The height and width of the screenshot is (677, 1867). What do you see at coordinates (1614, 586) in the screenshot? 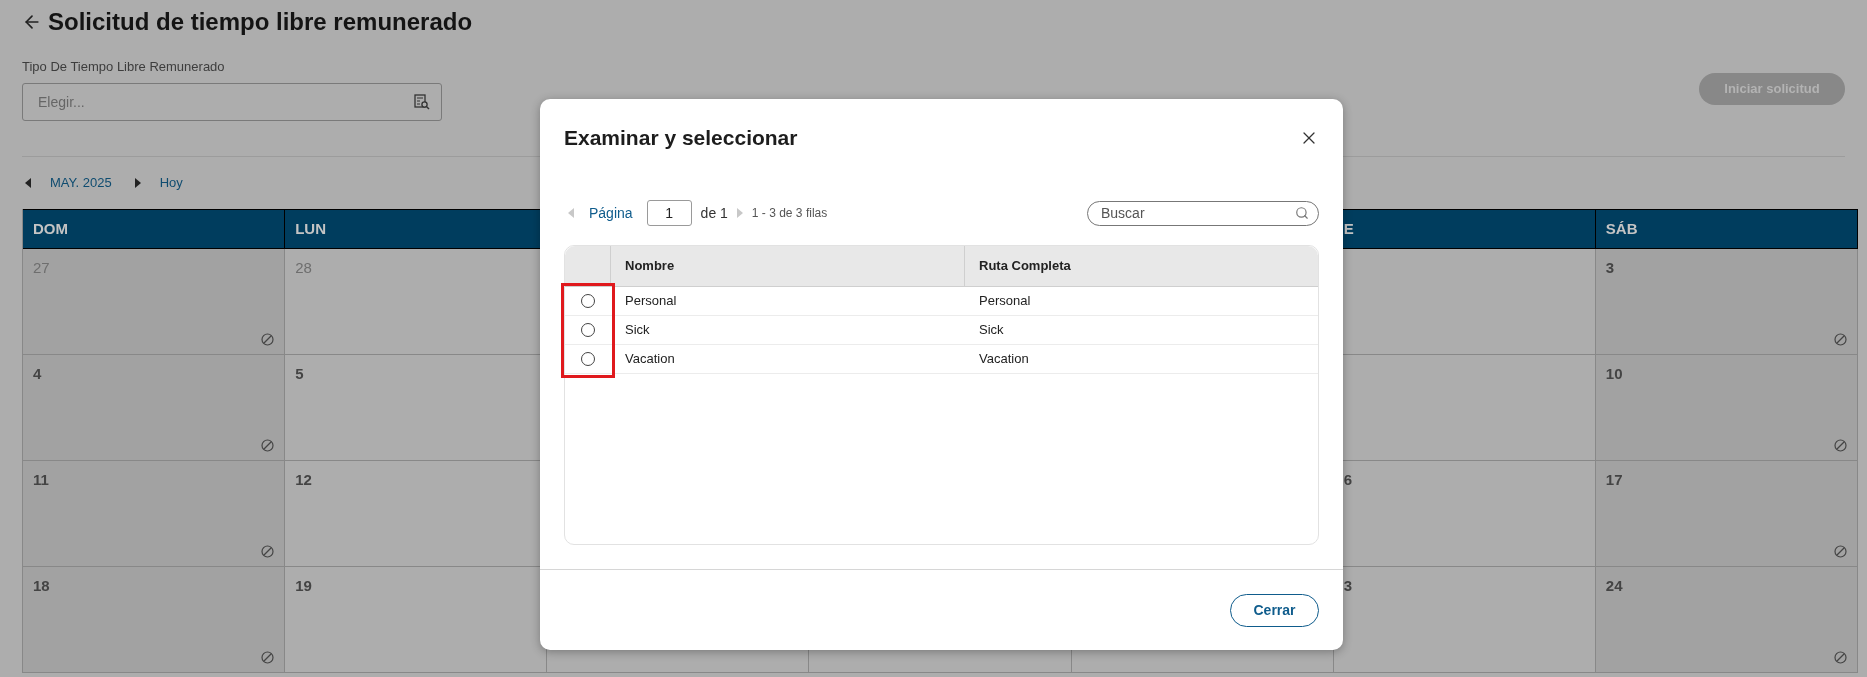
I see `day-number: 24` at bounding box center [1614, 586].